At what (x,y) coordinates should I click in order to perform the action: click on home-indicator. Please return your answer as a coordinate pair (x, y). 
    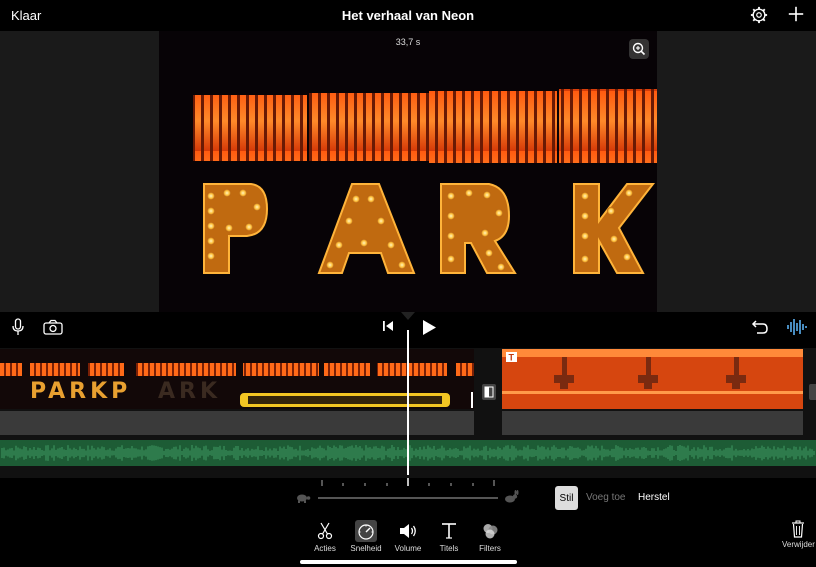
    Looking at the image, I should click on (408, 562).